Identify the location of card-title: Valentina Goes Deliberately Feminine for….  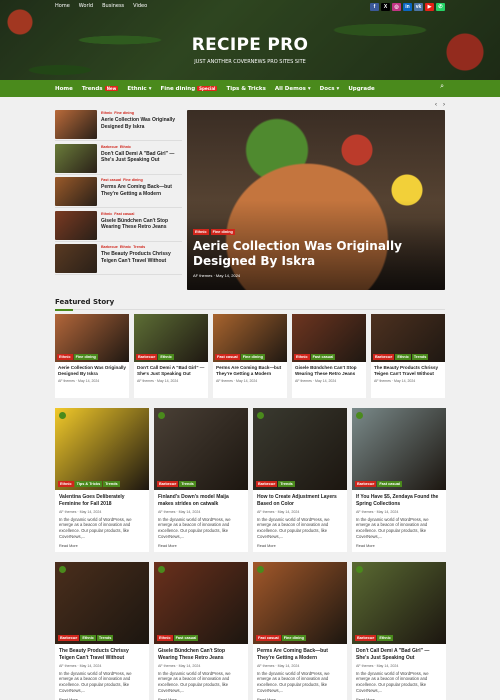
(102, 501).